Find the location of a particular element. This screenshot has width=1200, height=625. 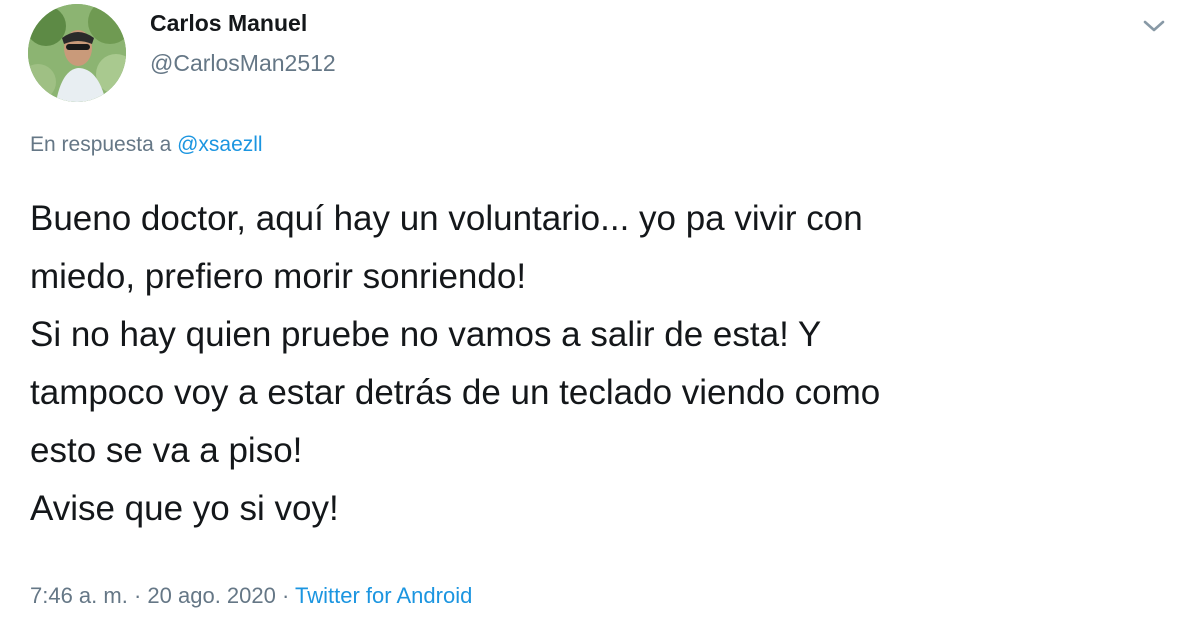

author-name: Carlos Manuel is located at coordinates (228, 23).